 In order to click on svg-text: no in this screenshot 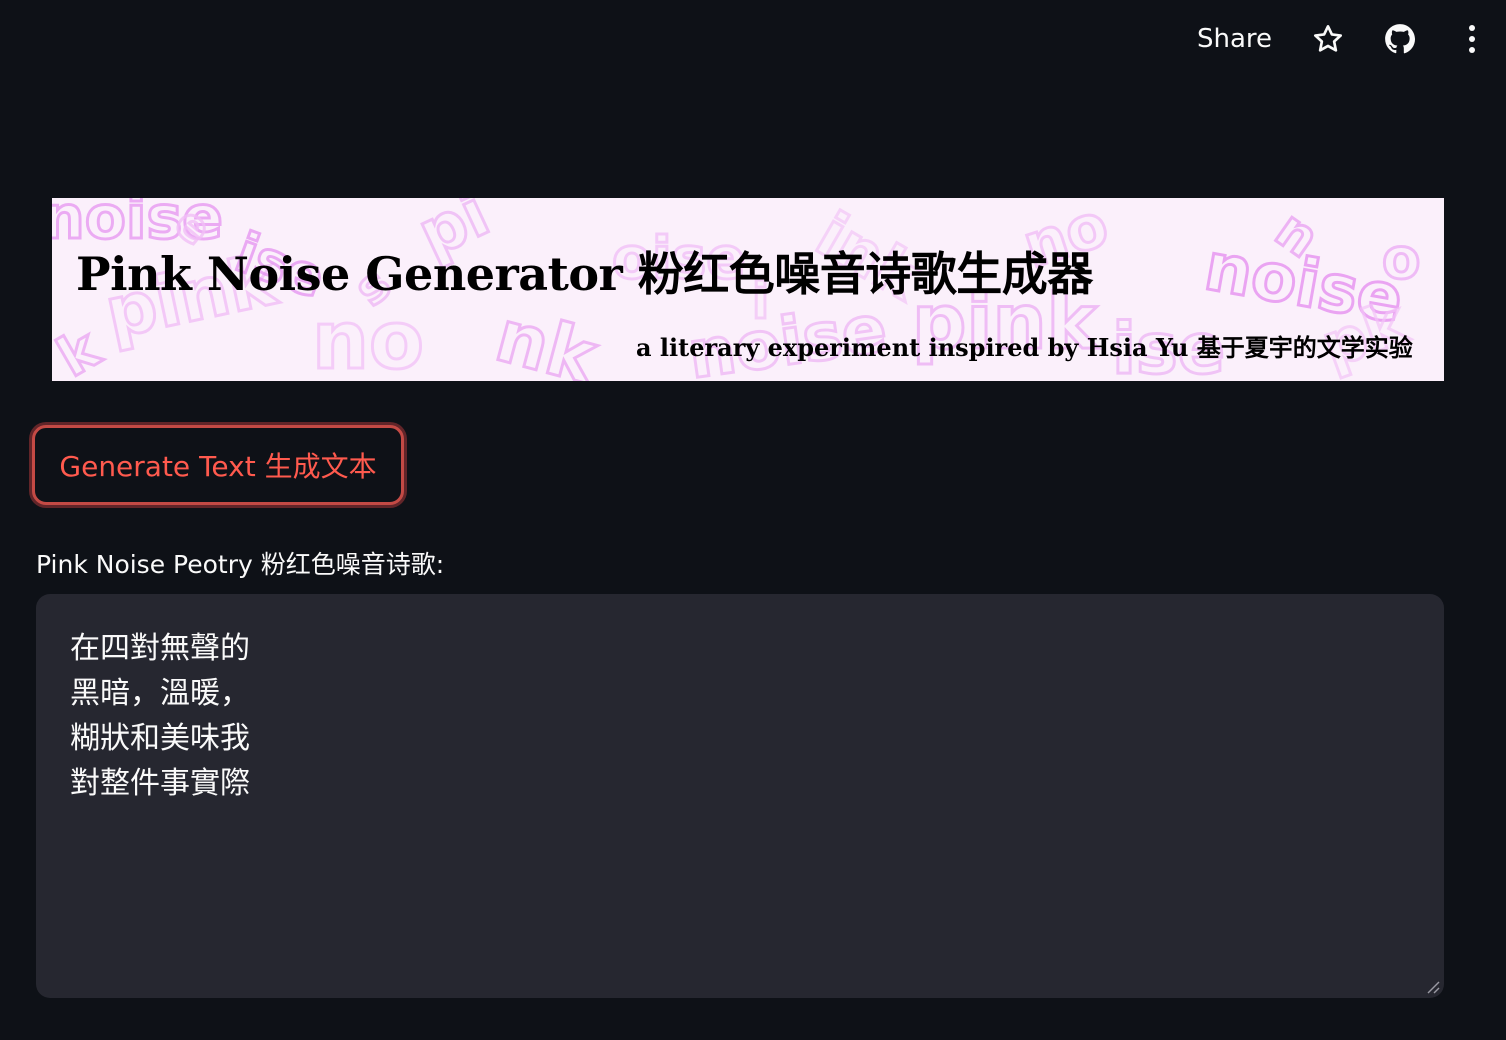, I will do `click(368, 337)`.